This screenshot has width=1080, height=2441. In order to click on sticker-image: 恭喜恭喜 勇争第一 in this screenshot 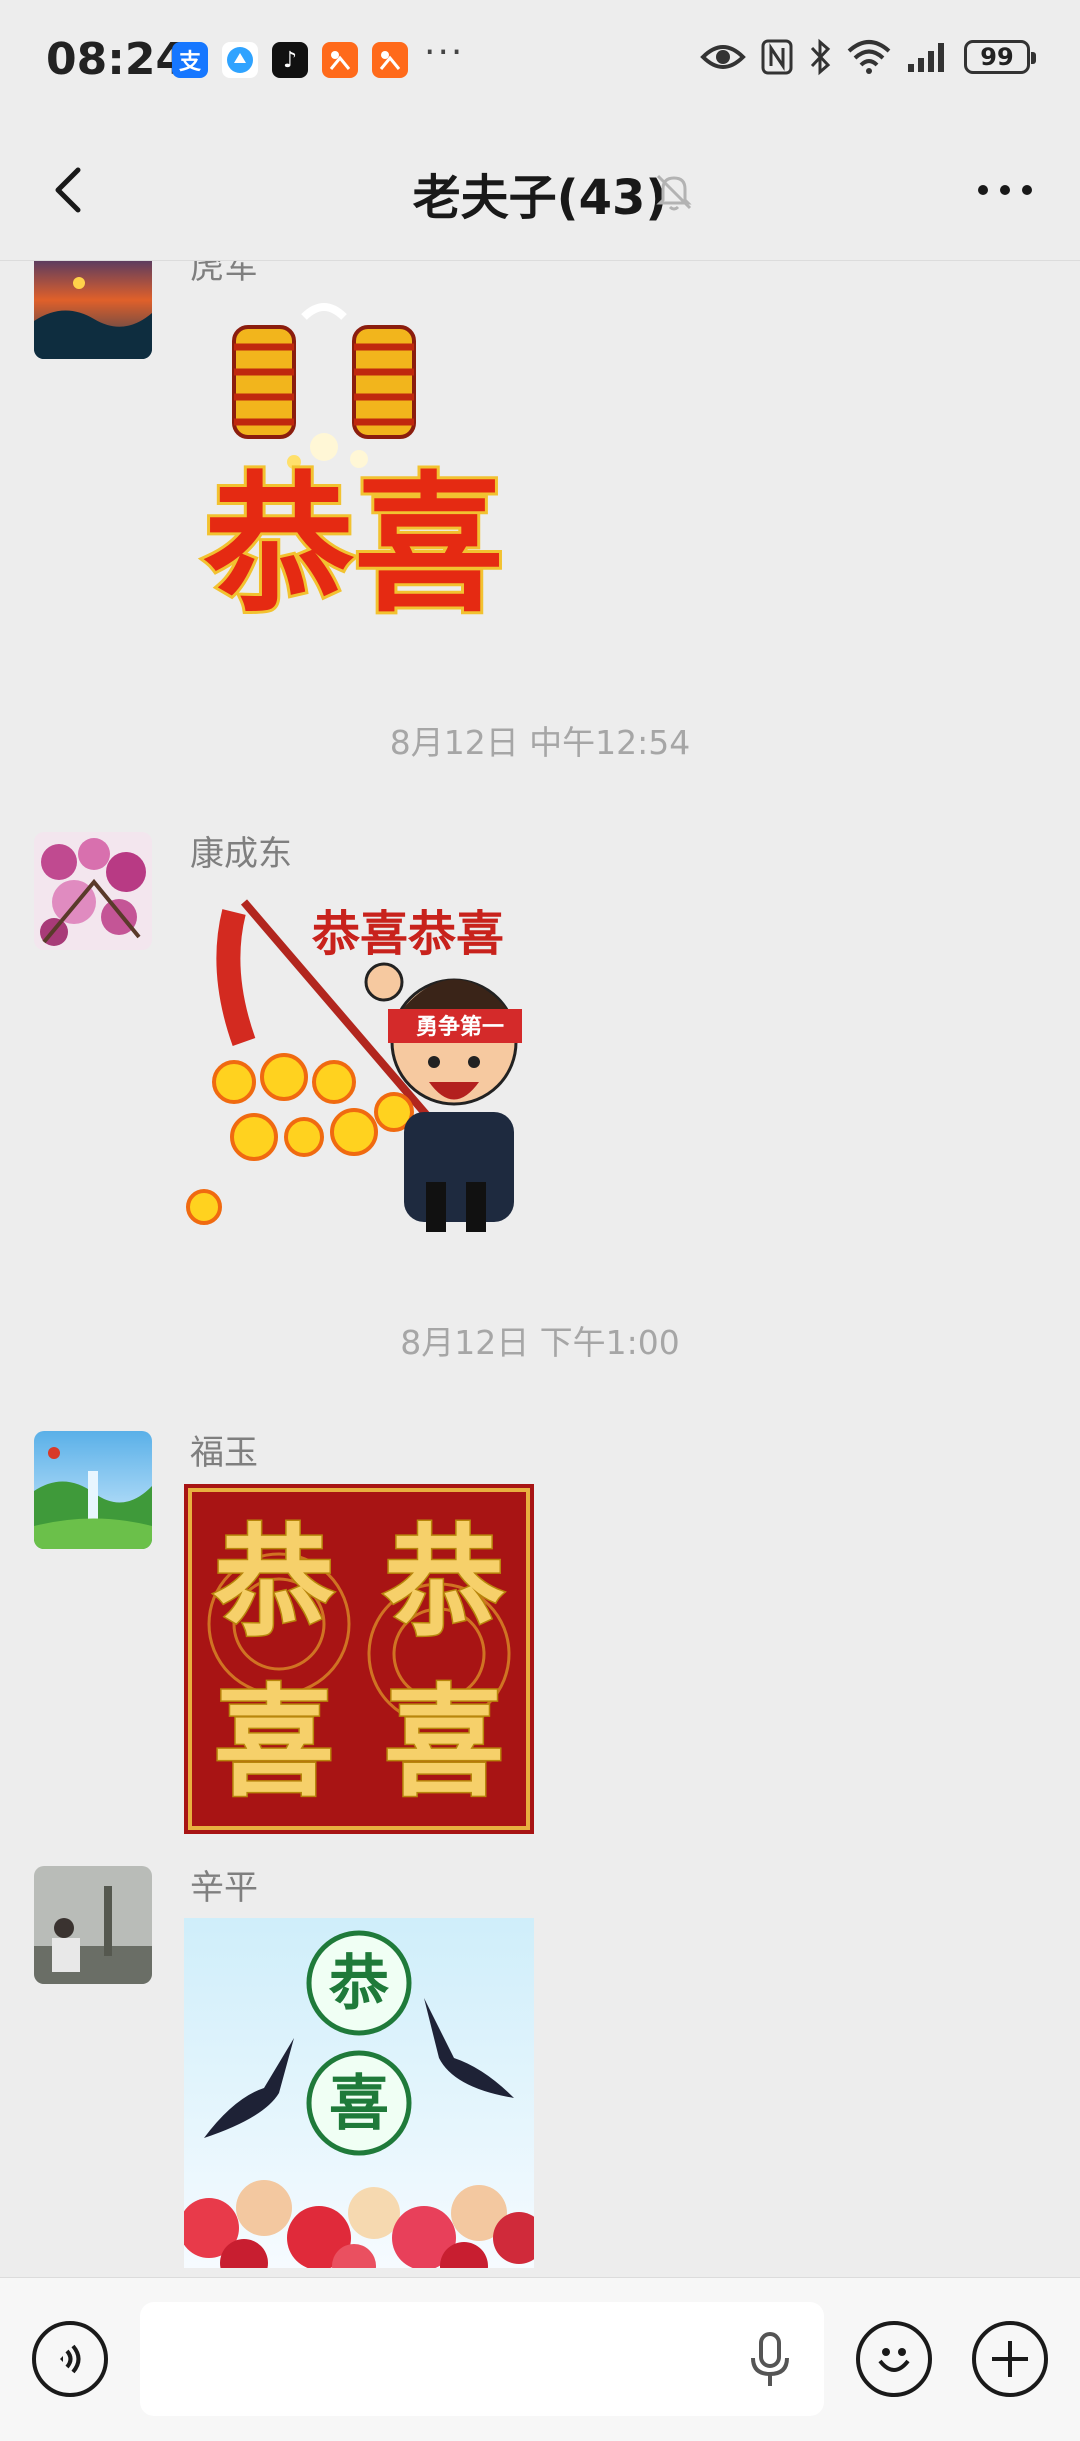, I will do `click(364, 1057)`.